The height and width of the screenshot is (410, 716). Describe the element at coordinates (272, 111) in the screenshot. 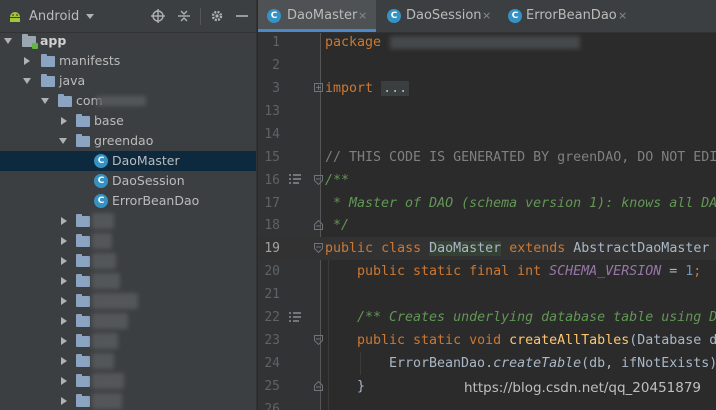

I see `line-number: 13` at that location.